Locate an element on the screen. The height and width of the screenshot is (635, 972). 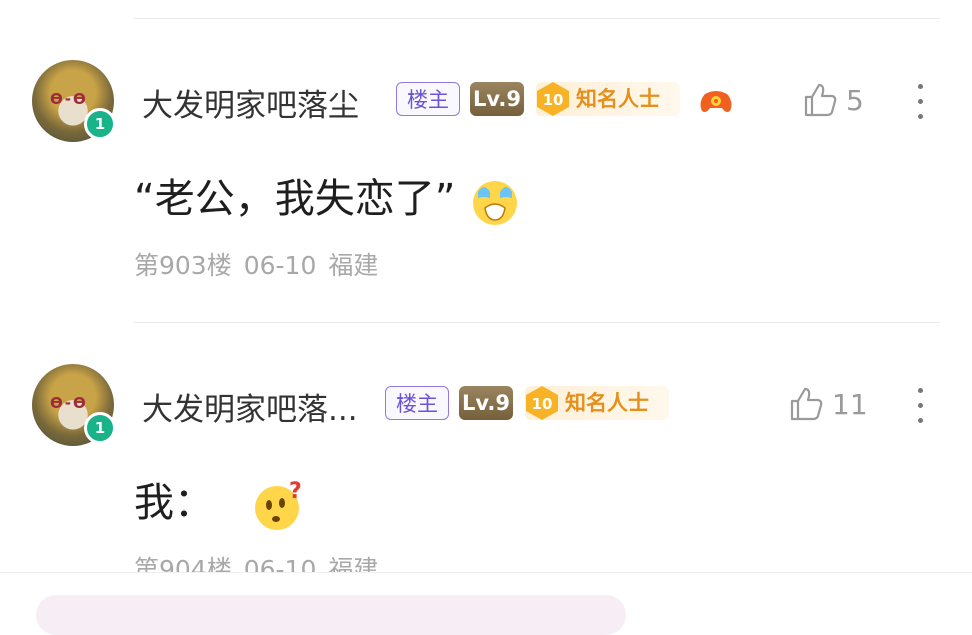
post-meta: 第903楼 06-10 福建 is located at coordinates (262, 264).